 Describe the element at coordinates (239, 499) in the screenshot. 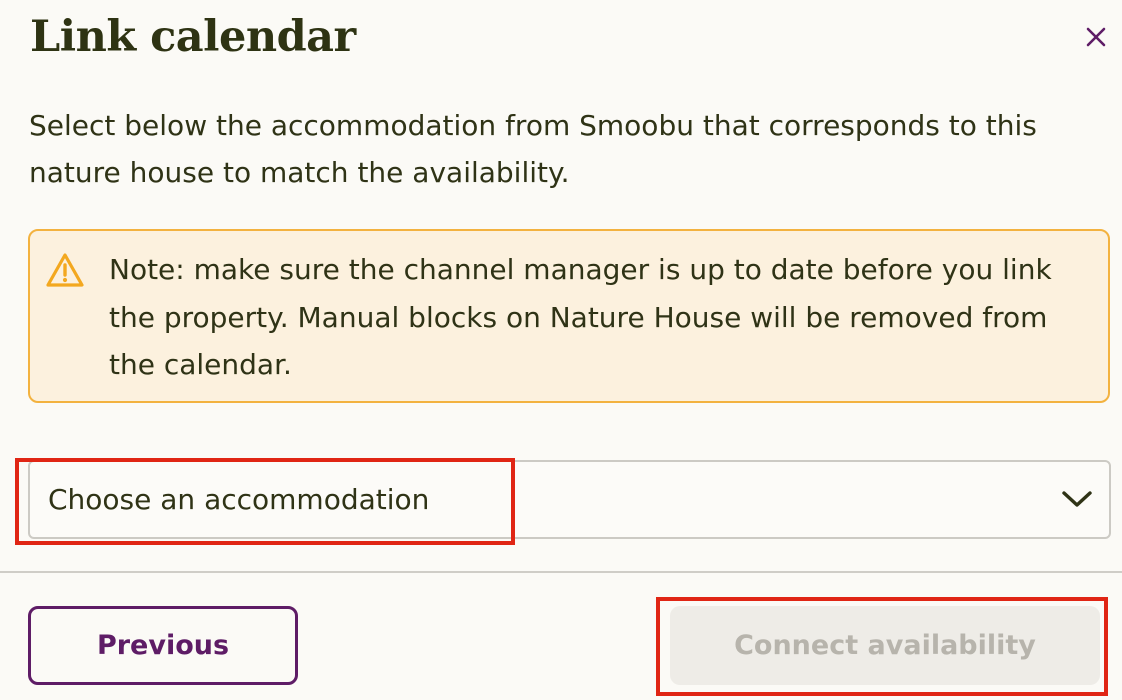

I see `accommodation-select-placeholder: Choose an accommodation` at that location.